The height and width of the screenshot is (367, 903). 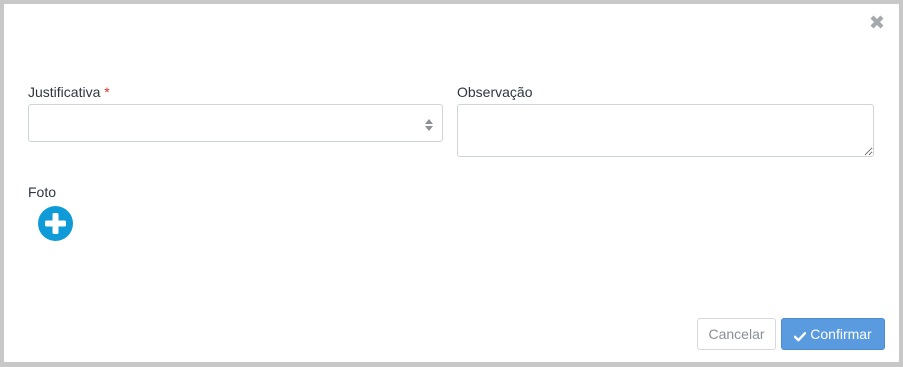 I want to click on justificativa-label-text: Justificativa, so click(x=64, y=92).